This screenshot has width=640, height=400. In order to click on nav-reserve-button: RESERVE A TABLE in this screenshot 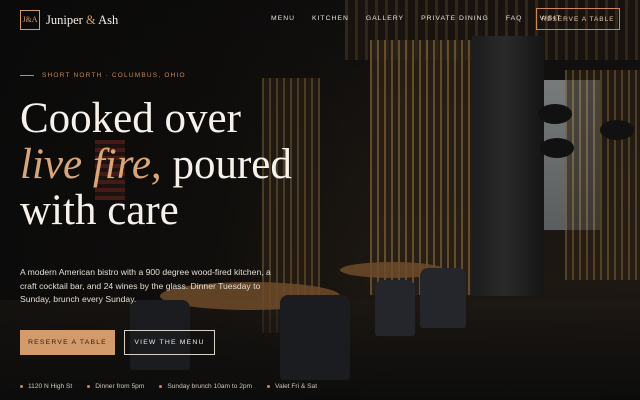, I will do `click(578, 19)`.